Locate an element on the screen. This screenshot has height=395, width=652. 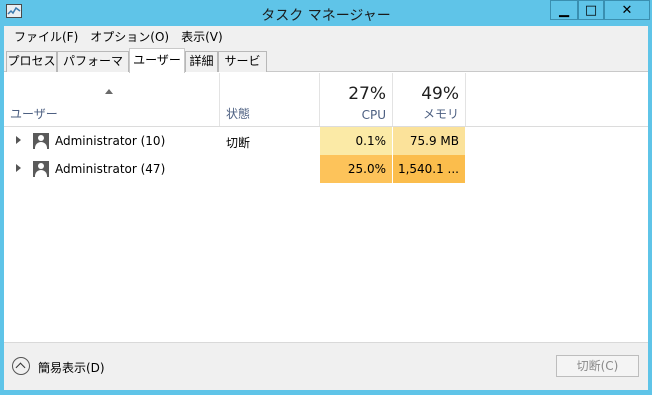
column-label-user: ユーザー is located at coordinates (34, 114).